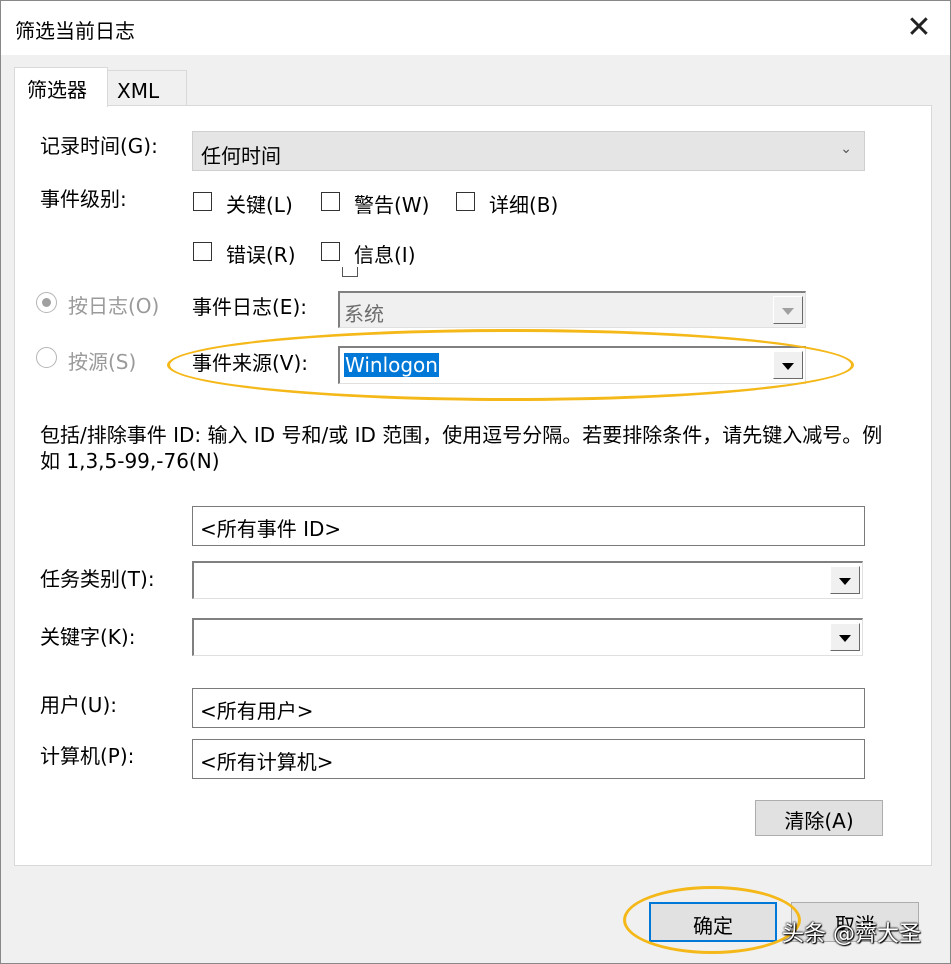  I want to click on tab-xml: XML, so click(147, 88).